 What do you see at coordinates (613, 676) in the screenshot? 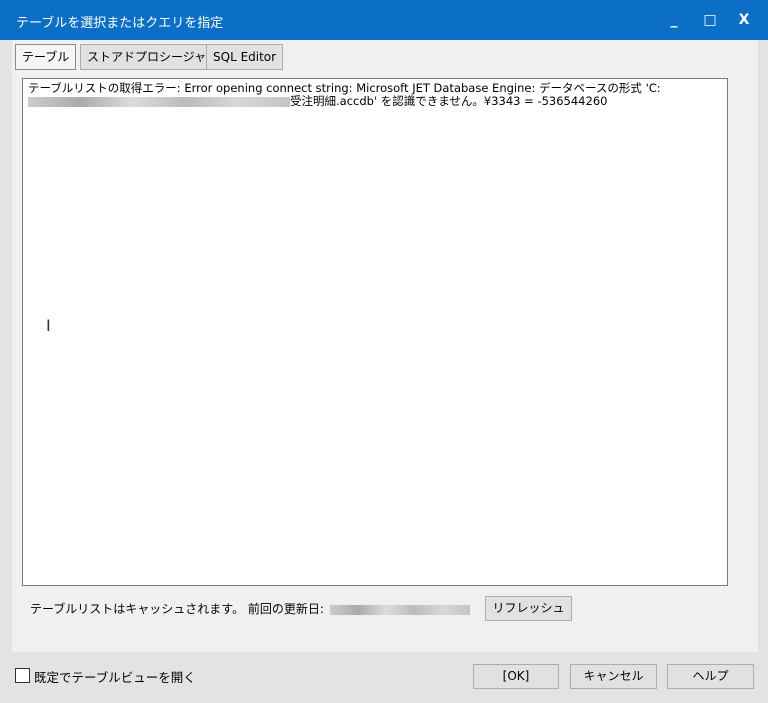
I see `cancel-button: キャンセル` at bounding box center [613, 676].